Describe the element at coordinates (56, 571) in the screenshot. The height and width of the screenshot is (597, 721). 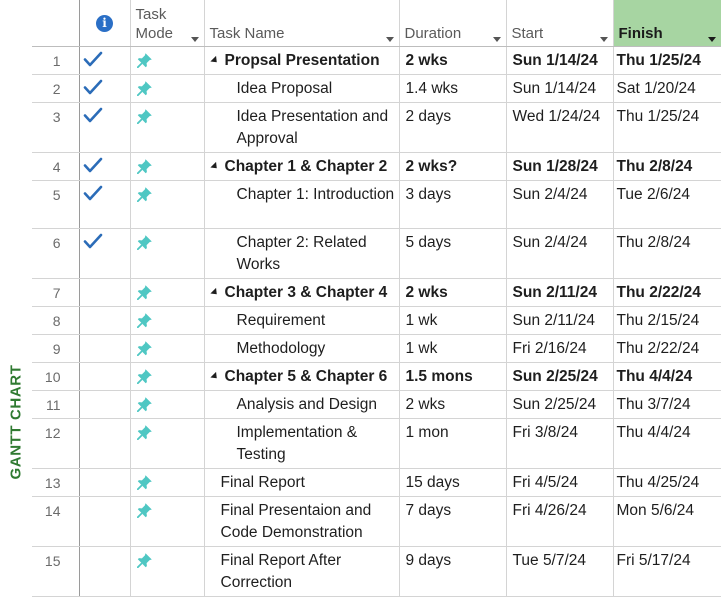
I see `row-number: 15` at that location.